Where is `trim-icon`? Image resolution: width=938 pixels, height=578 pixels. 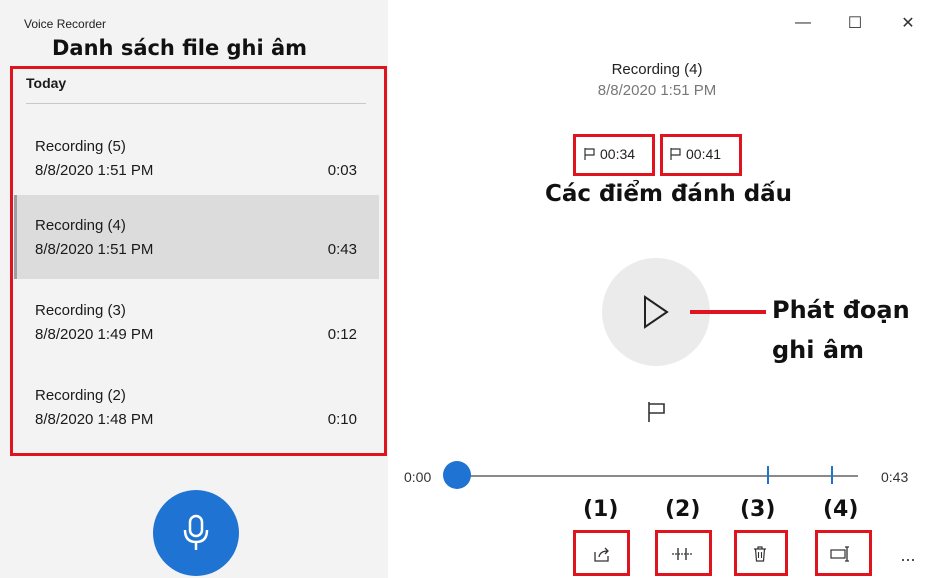 trim-icon is located at coordinates (682, 554).